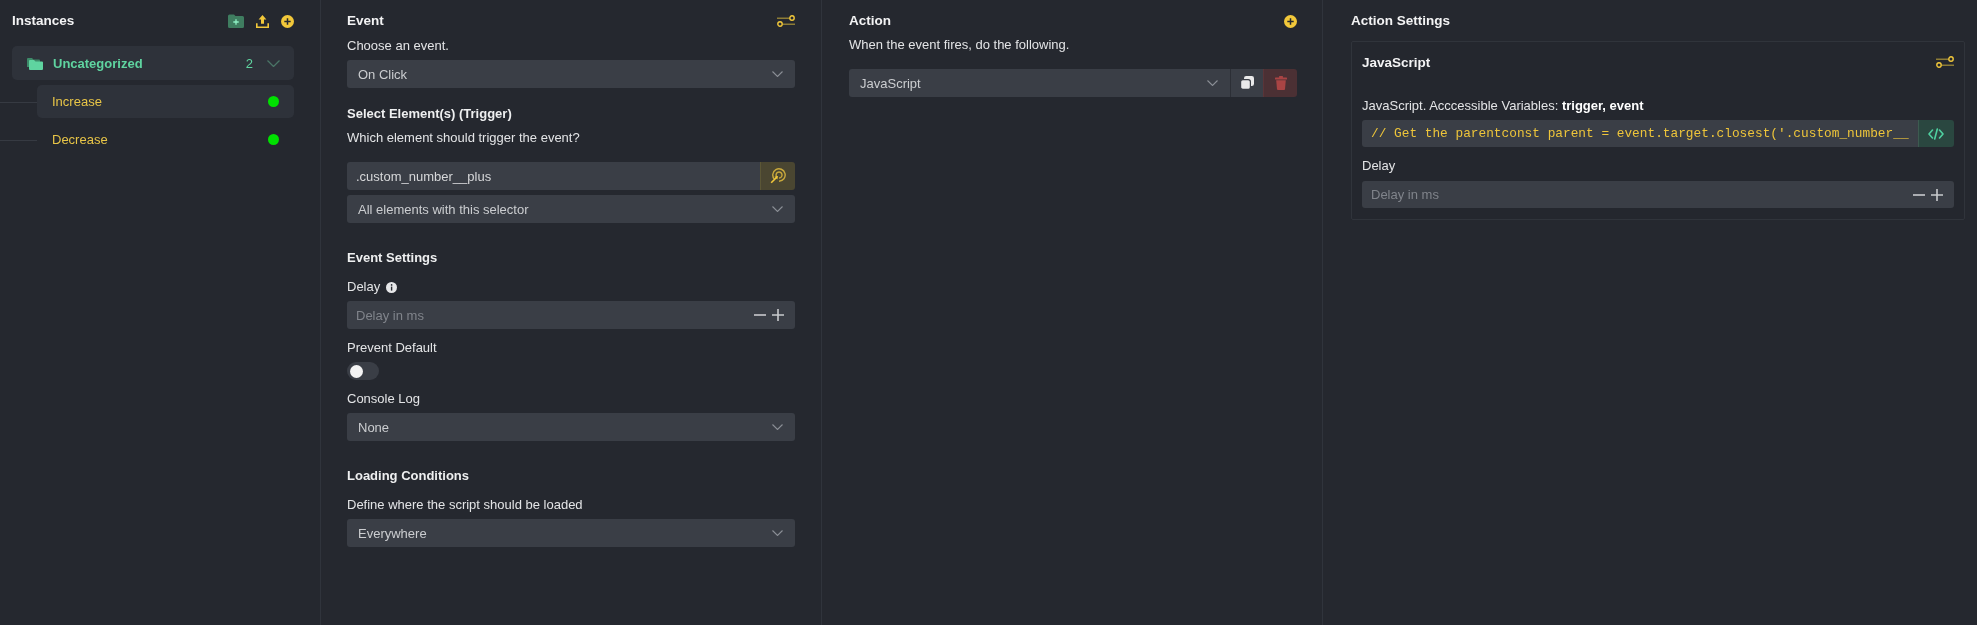  What do you see at coordinates (571, 533) in the screenshot?
I see `dropdown: Everywhere` at bounding box center [571, 533].